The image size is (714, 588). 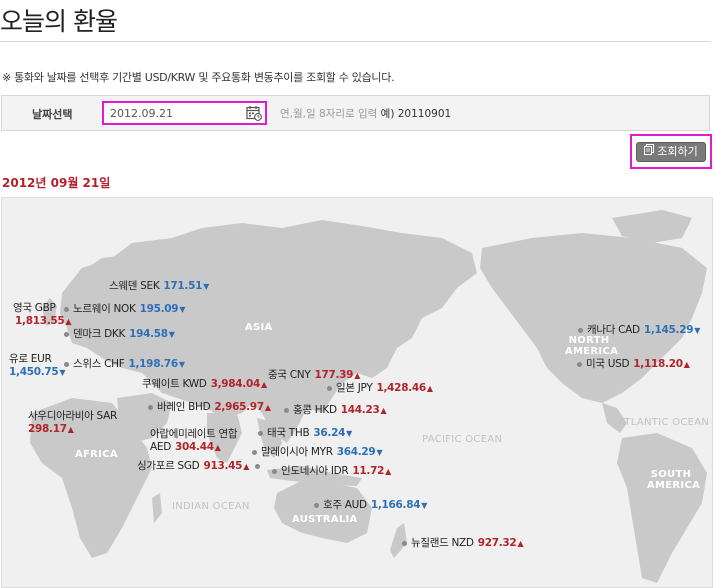 I want to click on currency-name: 영국 GBP, so click(x=34, y=308).